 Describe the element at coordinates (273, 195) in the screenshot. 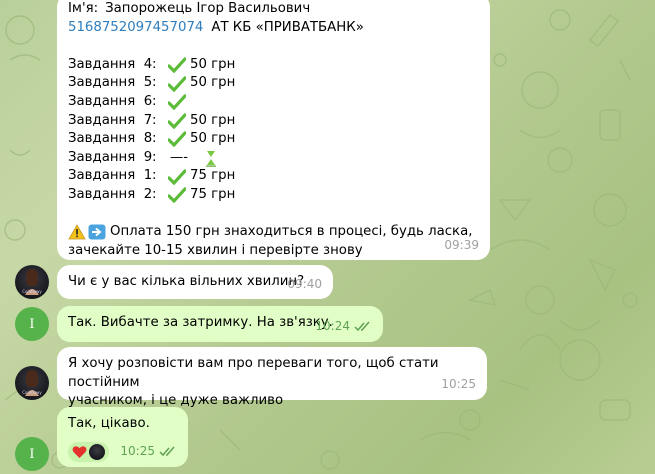

I see `task-row: Завдання 2: 75 грн` at that location.